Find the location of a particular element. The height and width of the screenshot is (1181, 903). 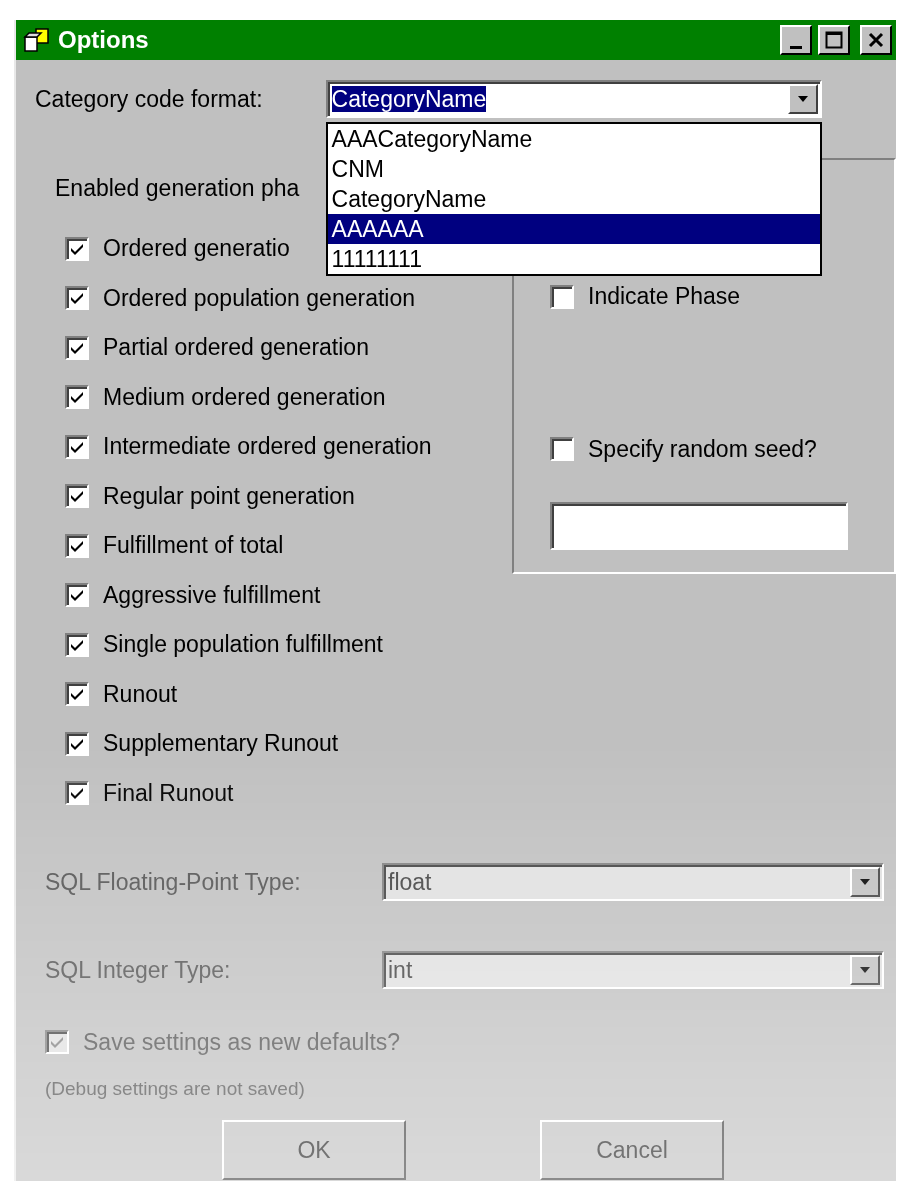

dropdown-option: AAAAAA is located at coordinates (573, 229).